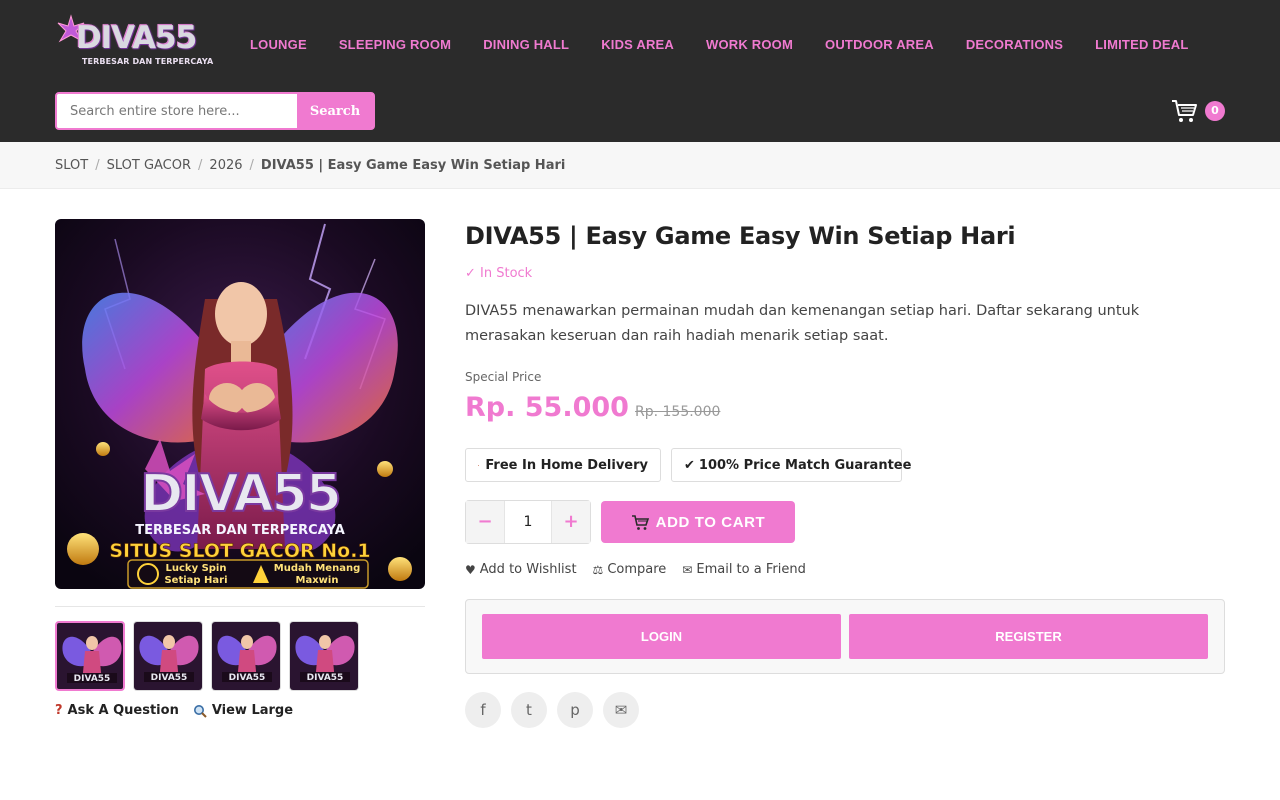  I want to click on add-to-wishlist-link: ♥ Add to Wishlist, so click(521, 569).